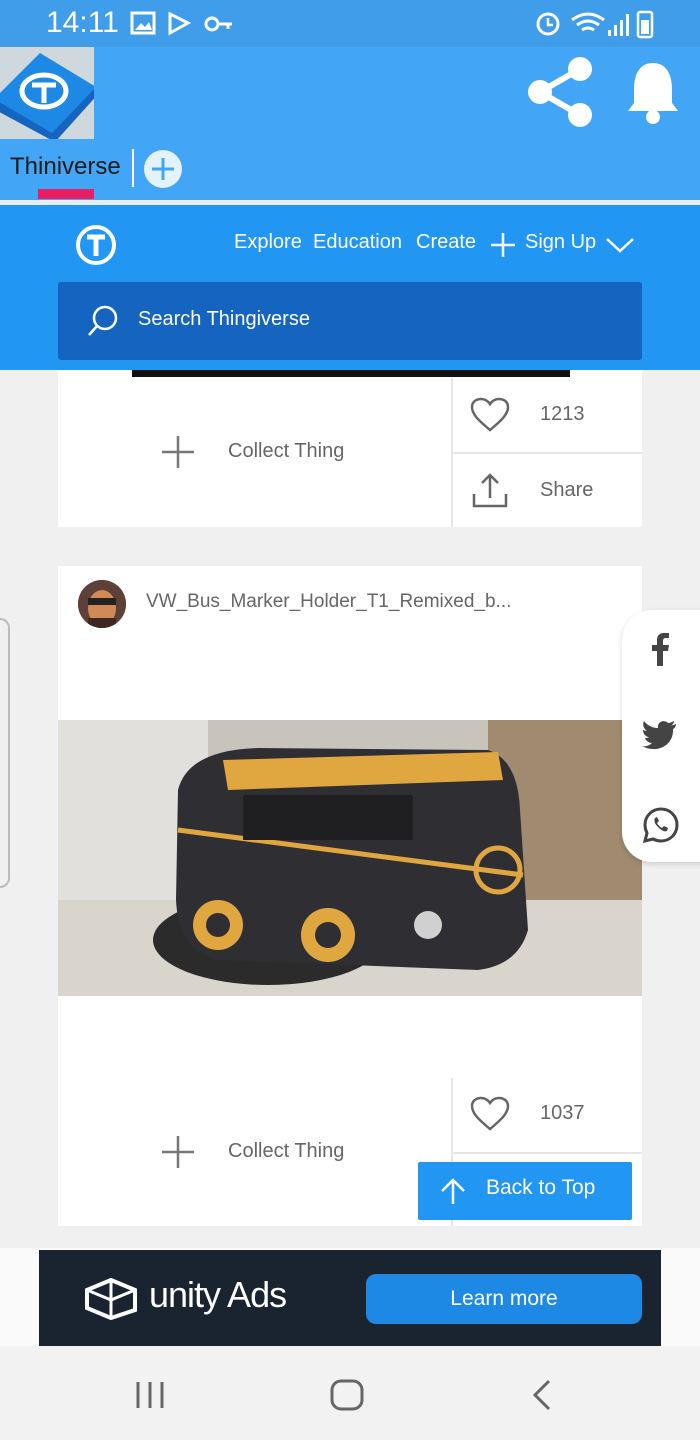 The width and height of the screenshot is (700, 1440). What do you see at coordinates (653, 93) in the screenshot?
I see `bell-icon` at bounding box center [653, 93].